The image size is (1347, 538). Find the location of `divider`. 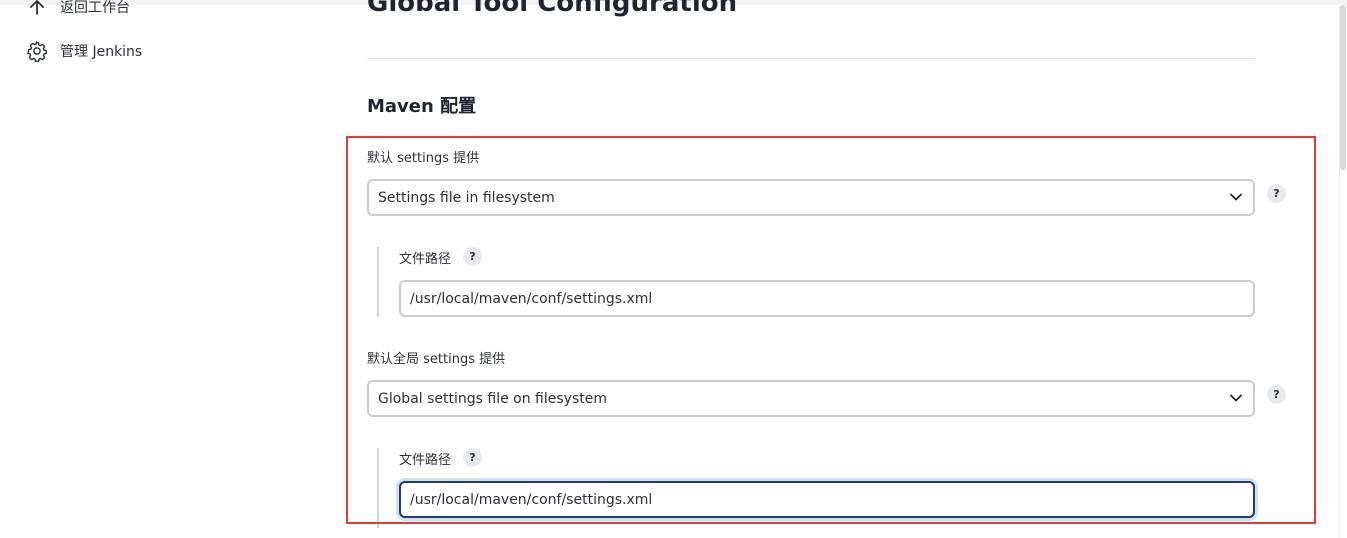

divider is located at coordinates (811, 58).